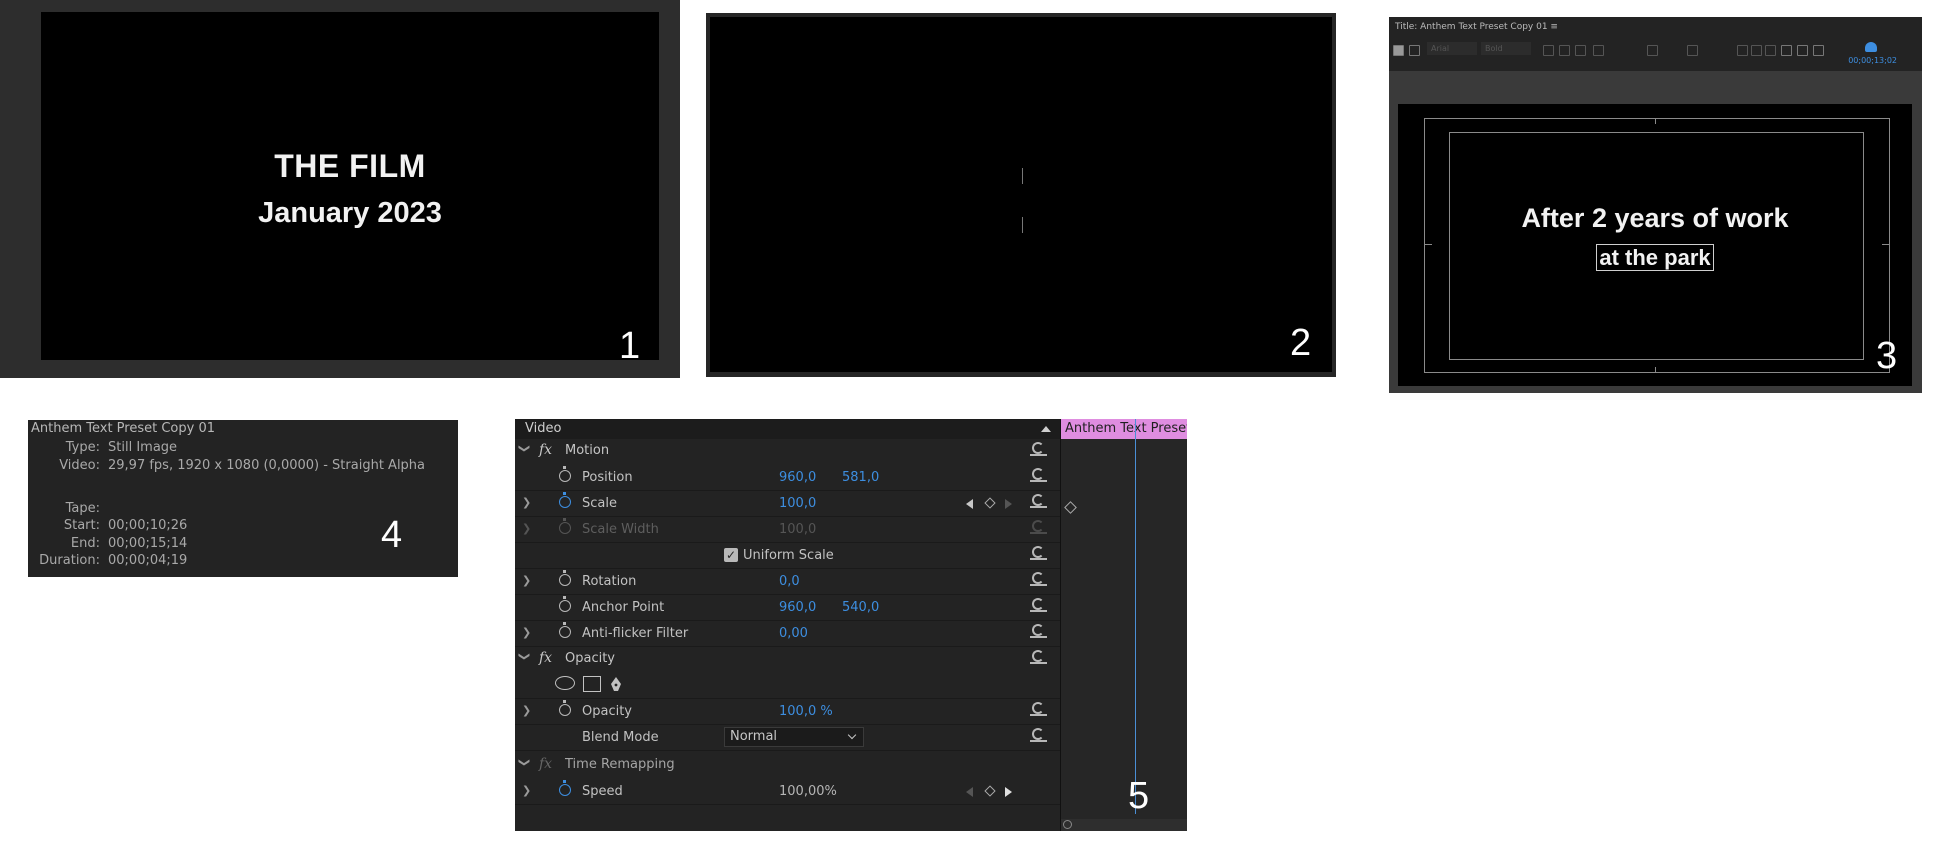 This screenshot has height=860, width=1948. What do you see at coordinates (808, 791) in the screenshot?
I see `speed-value: 100,00%` at bounding box center [808, 791].